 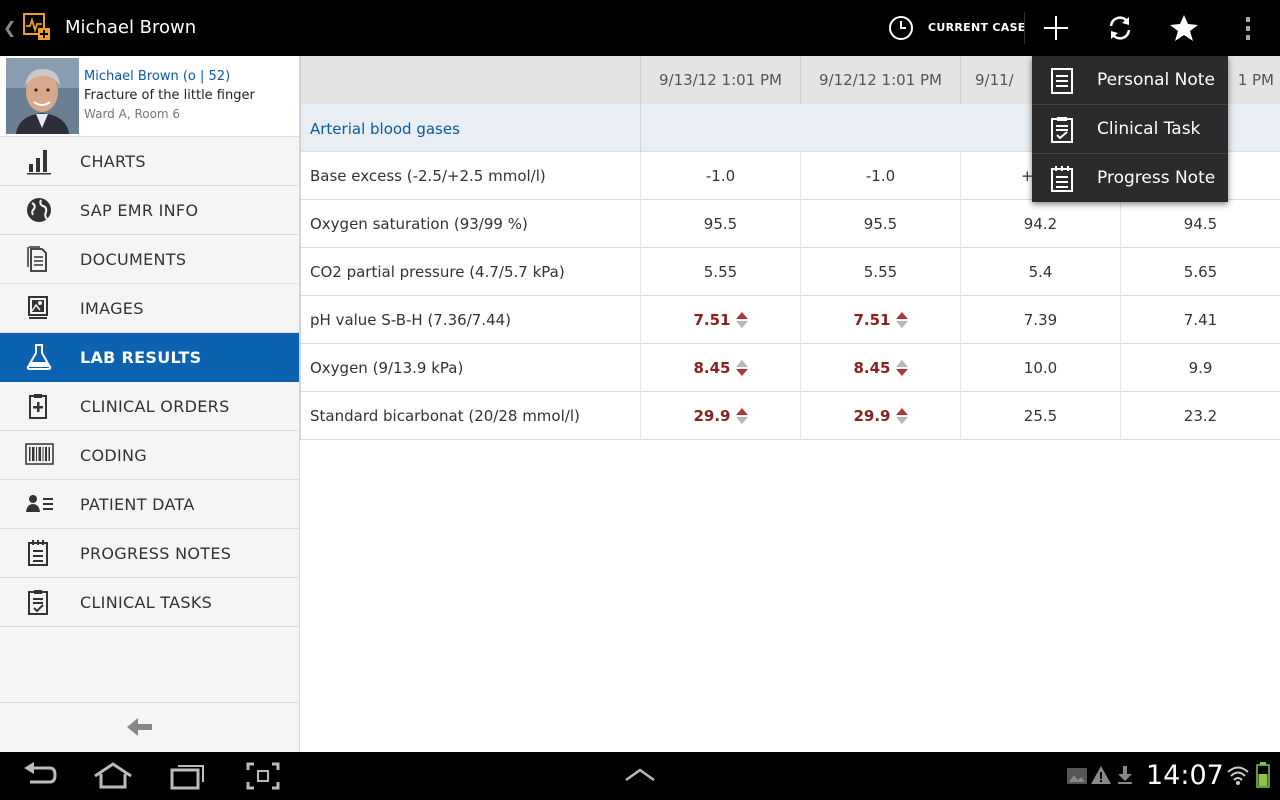 I want to click on result-value: 7.41, so click(x=1200, y=320).